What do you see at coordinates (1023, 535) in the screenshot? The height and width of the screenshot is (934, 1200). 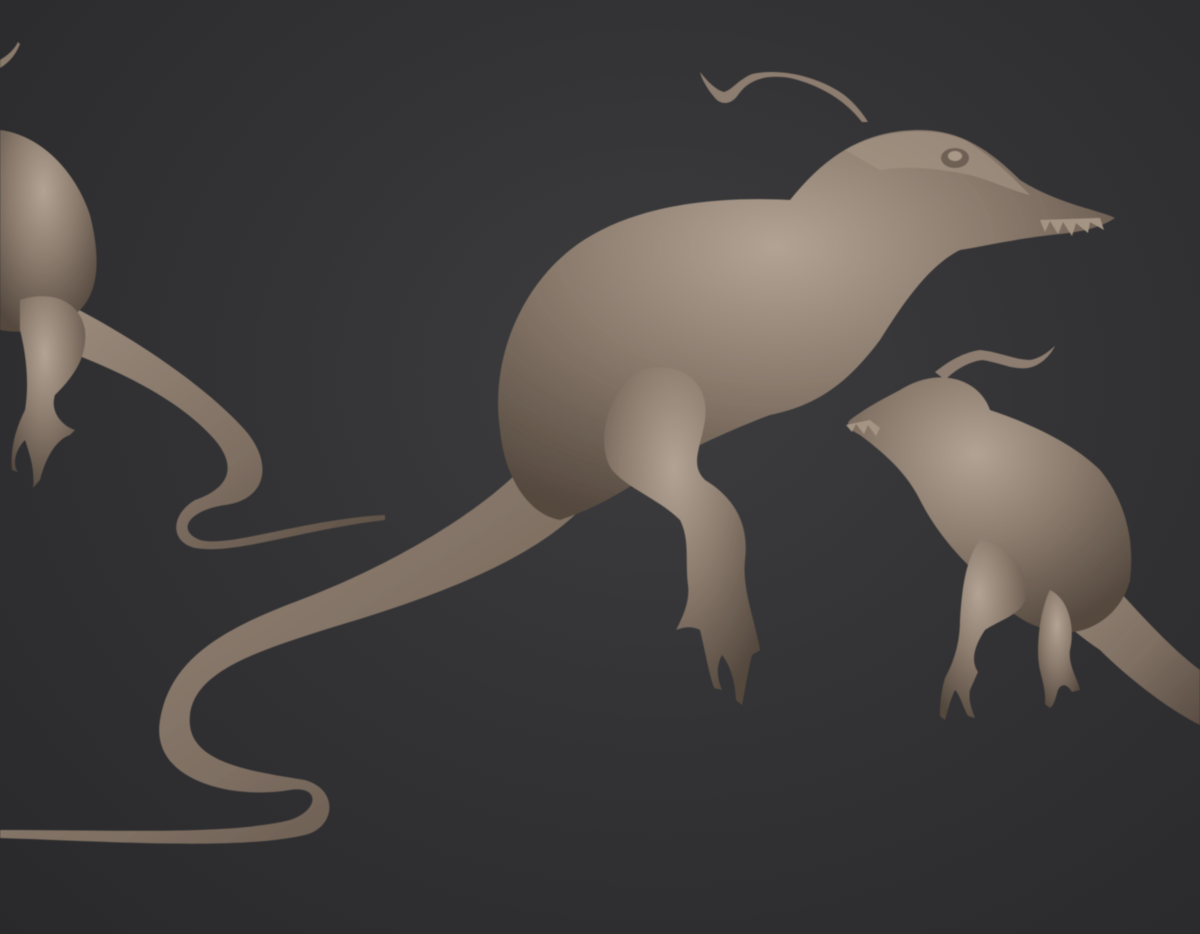 I see `creature-right-view` at bounding box center [1023, 535].